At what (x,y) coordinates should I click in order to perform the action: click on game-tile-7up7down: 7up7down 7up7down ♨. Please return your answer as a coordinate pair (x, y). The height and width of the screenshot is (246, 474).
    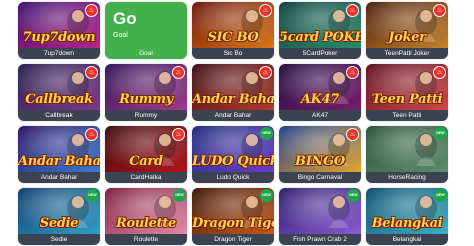
    Looking at the image, I should click on (59, 30).